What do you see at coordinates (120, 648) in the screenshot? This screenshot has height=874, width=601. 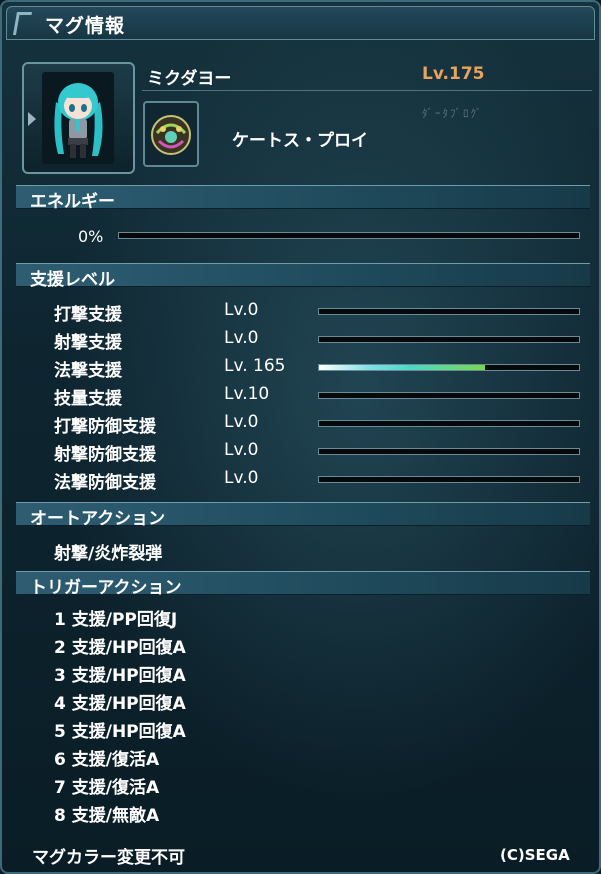 I see `trigger-action-item: 2 支援/HP回復A` at bounding box center [120, 648].